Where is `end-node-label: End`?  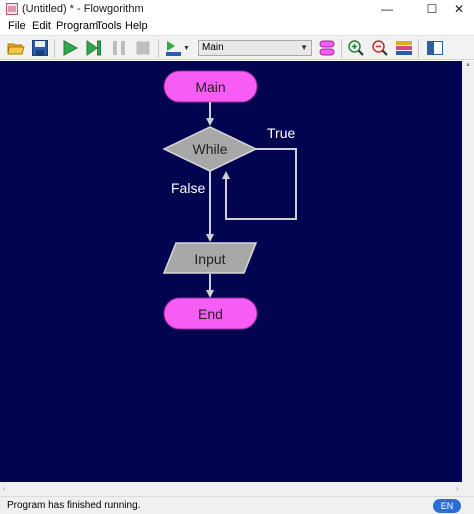
end-node-label: End is located at coordinates (210, 314).